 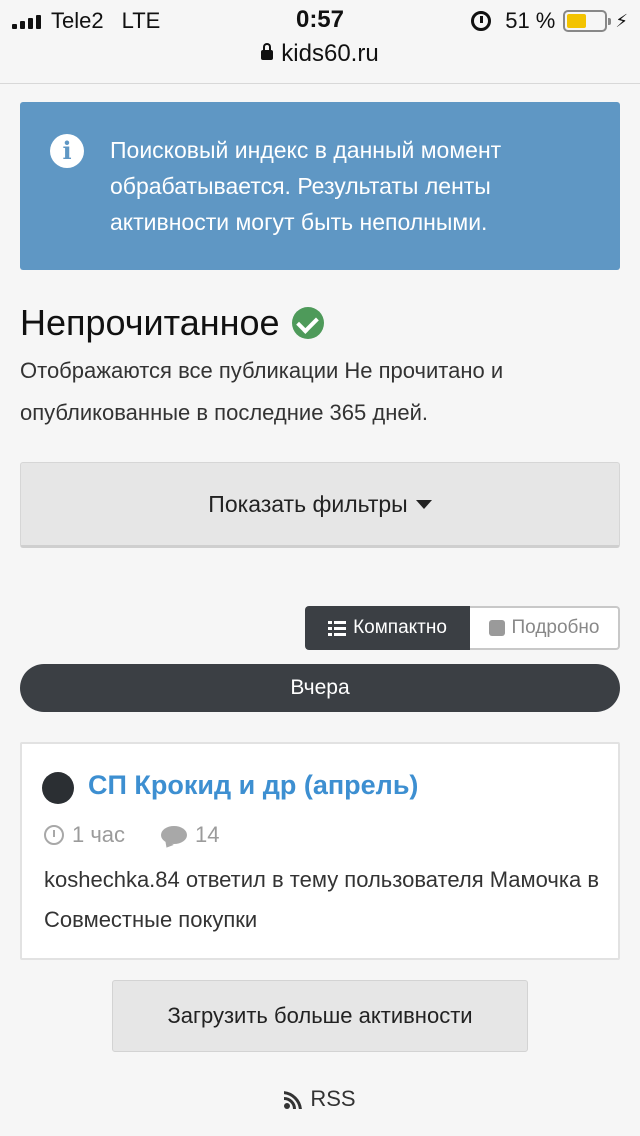 I want to click on address-bar: kids60.ru, so click(x=320, y=54).